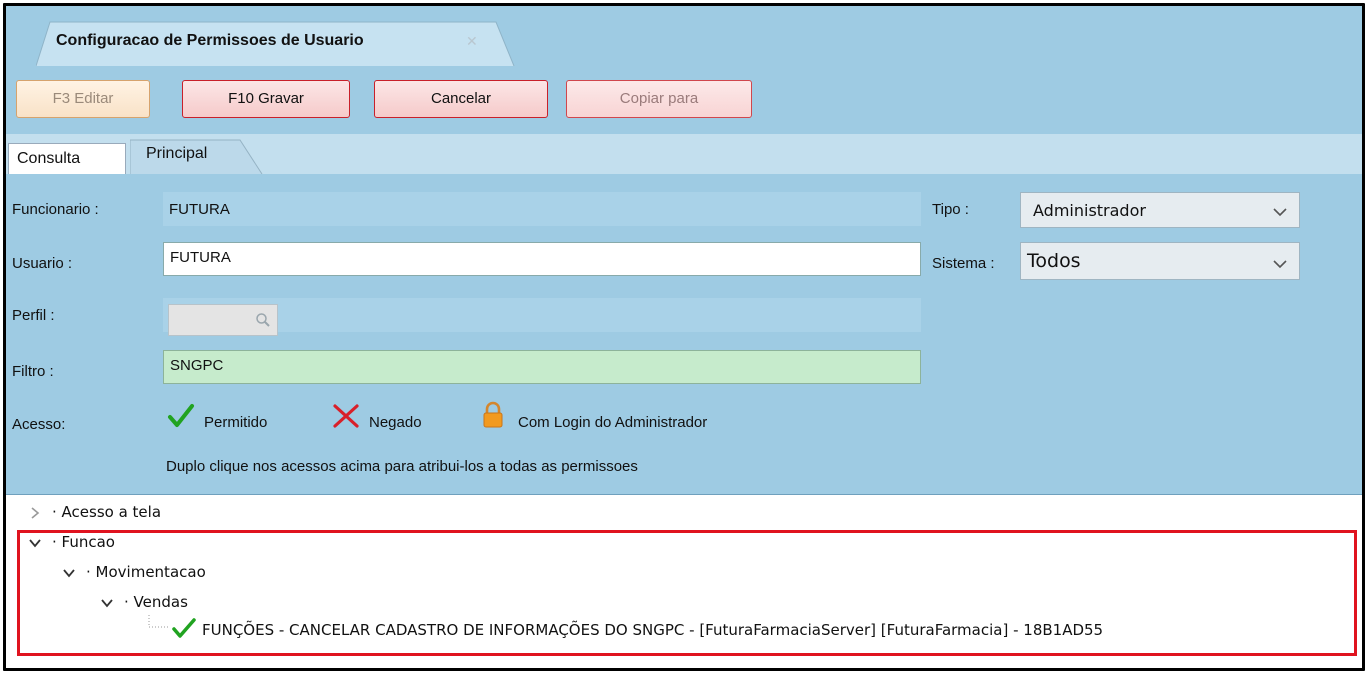 Image resolution: width=1372 pixels, height=674 pixels. Describe the element at coordinates (612, 422) in the screenshot. I see `admin-login-label: Com Login do Administrador` at that location.